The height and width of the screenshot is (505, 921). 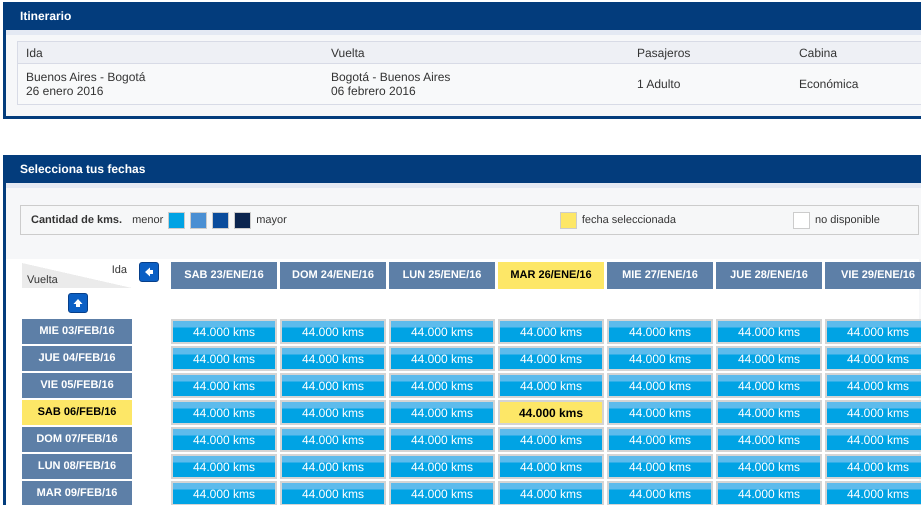 What do you see at coordinates (818, 53) in the screenshot?
I see `column-header: Cabina` at bounding box center [818, 53].